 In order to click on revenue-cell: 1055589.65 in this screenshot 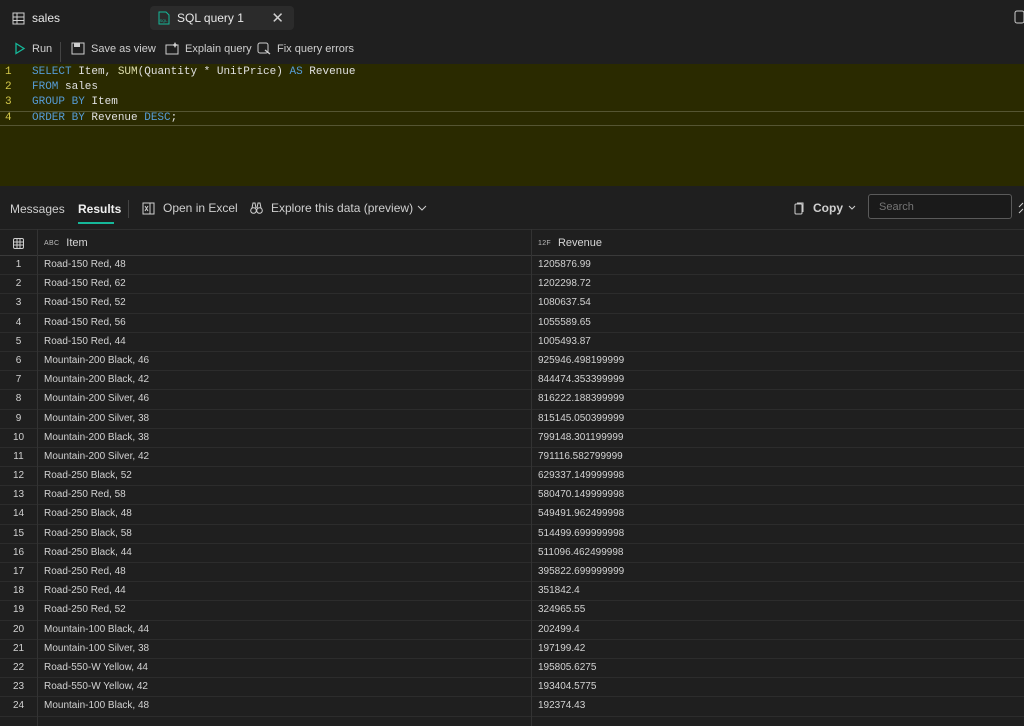, I will do `click(564, 322)`.